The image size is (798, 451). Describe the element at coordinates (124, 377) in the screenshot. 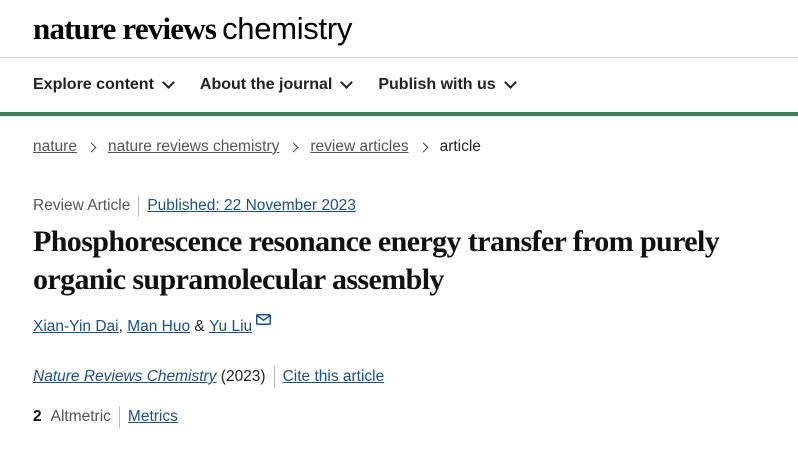

I see `journal-link: Nature Reviews Chemistry` at that location.